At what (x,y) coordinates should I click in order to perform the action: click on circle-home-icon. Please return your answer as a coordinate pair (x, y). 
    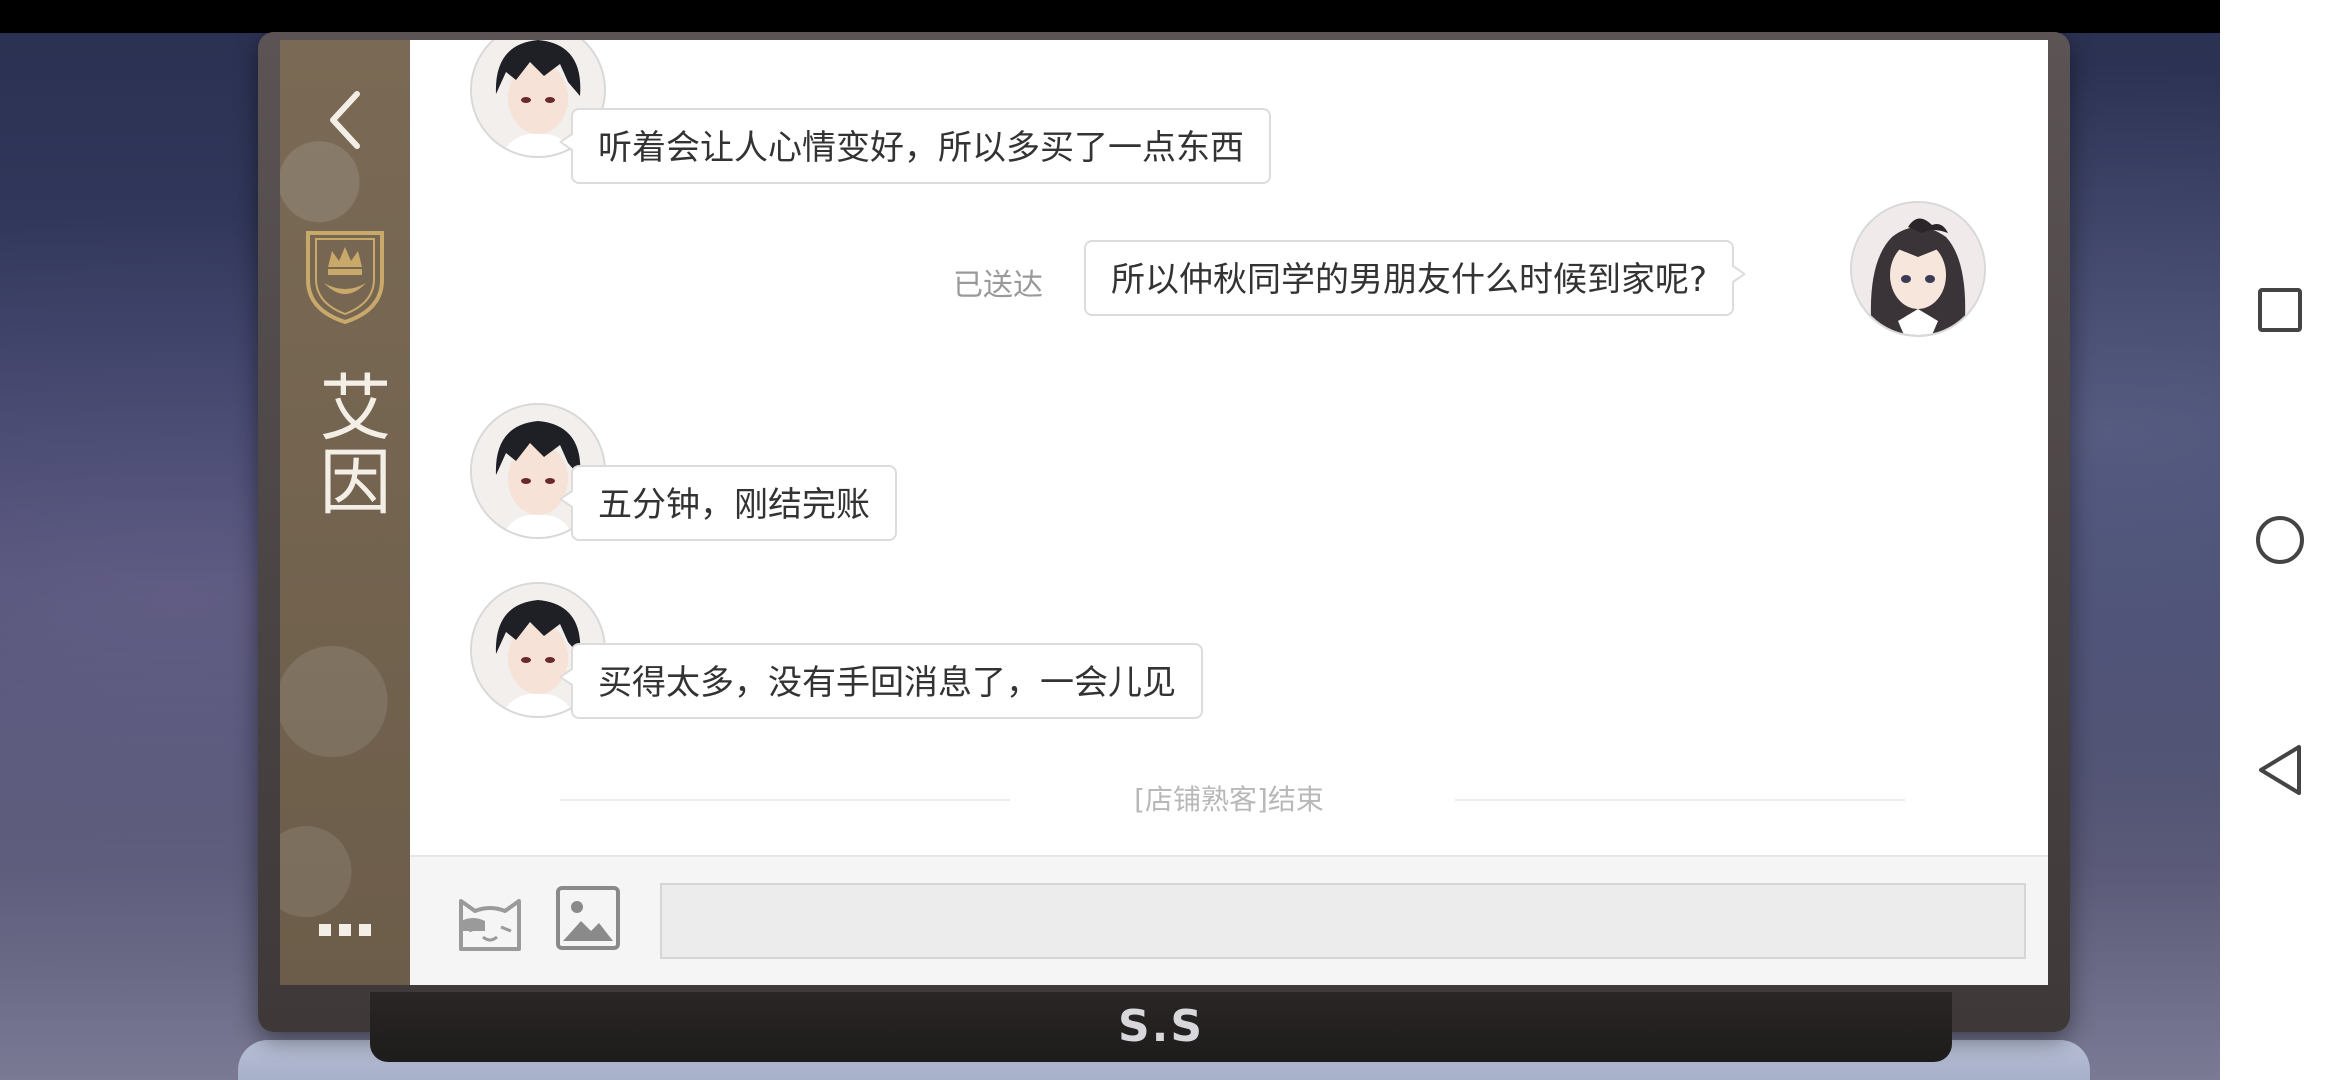
    Looking at the image, I should click on (2280, 540).